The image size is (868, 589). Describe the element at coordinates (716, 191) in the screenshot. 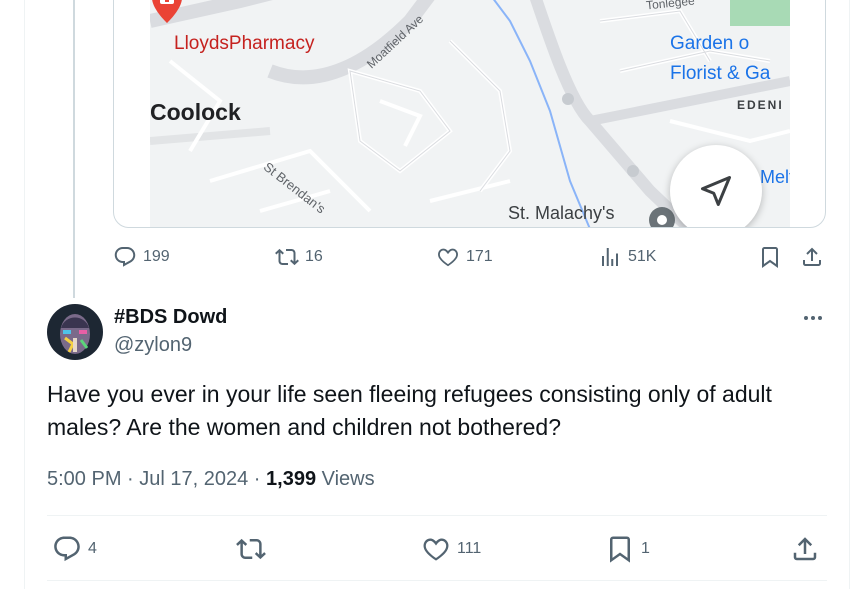

I see `navigation-arrow-icon` at that location.